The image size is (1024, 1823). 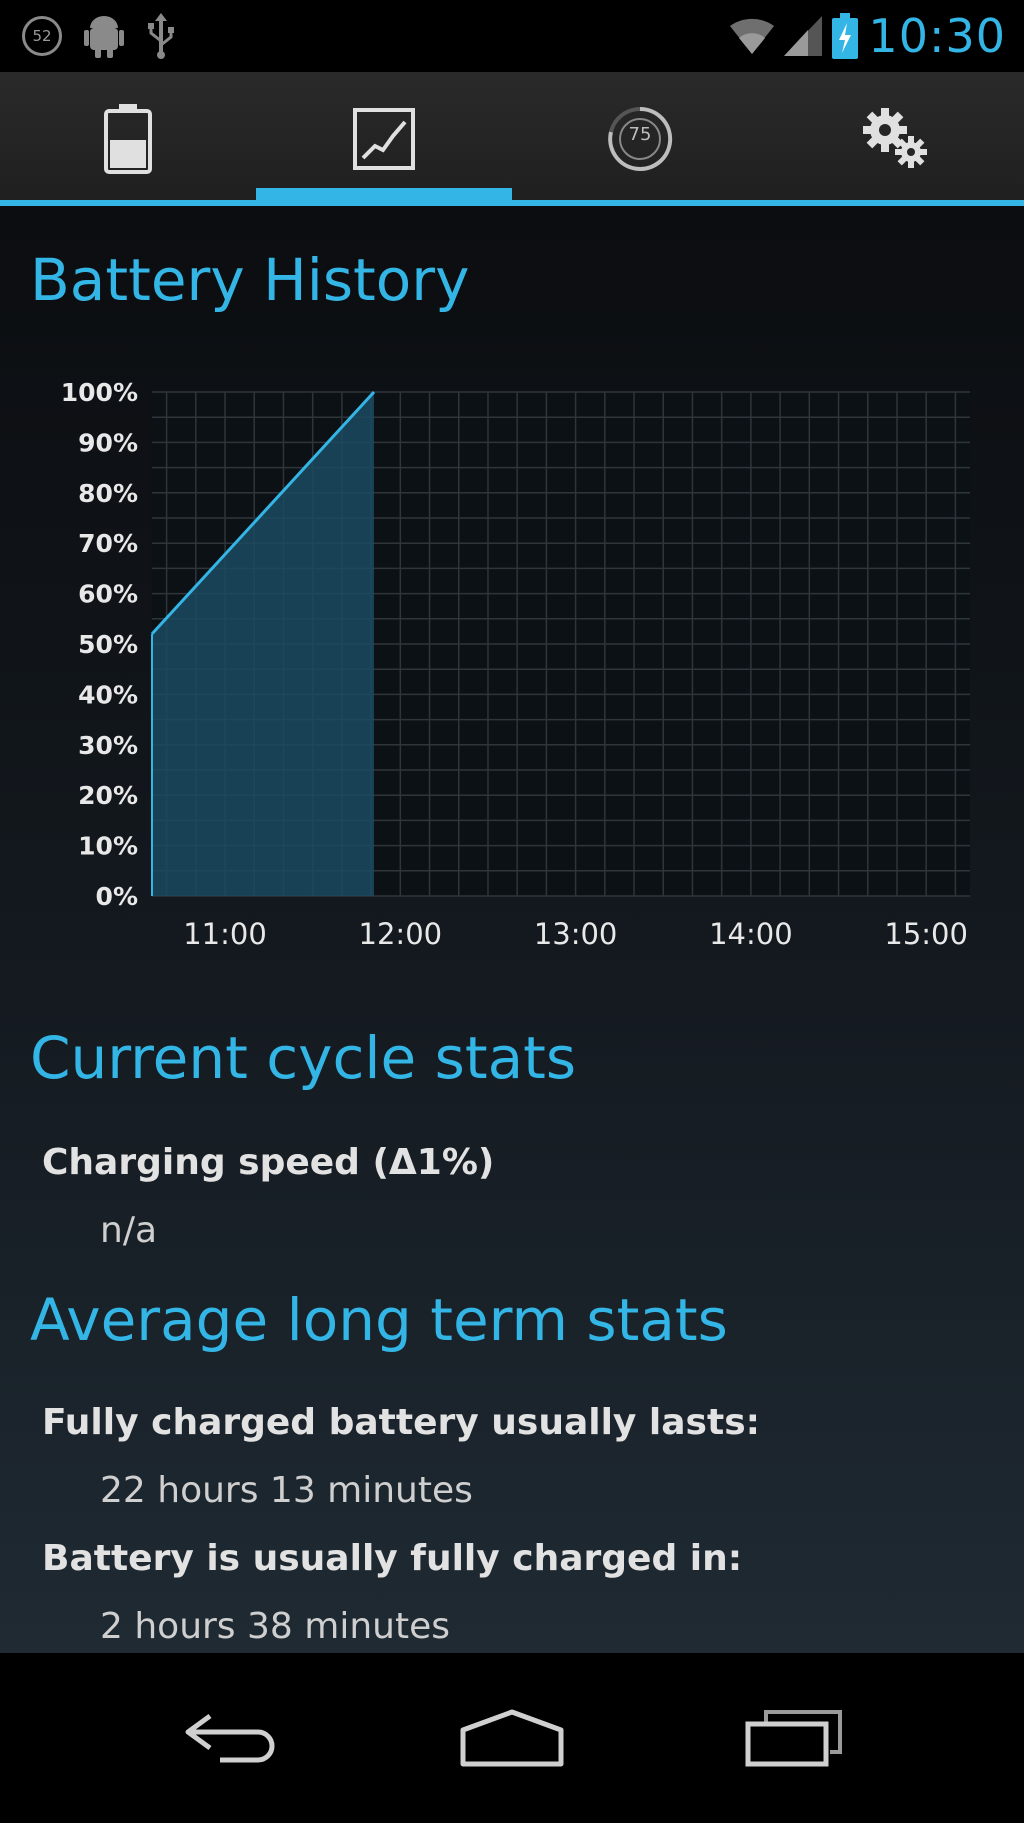 What do you see at coordinates (401, 1422) in the screenshot?
I see `usually-lasts-label: Fully charged battery usually lasts:` at bounding box center [401, 1422].